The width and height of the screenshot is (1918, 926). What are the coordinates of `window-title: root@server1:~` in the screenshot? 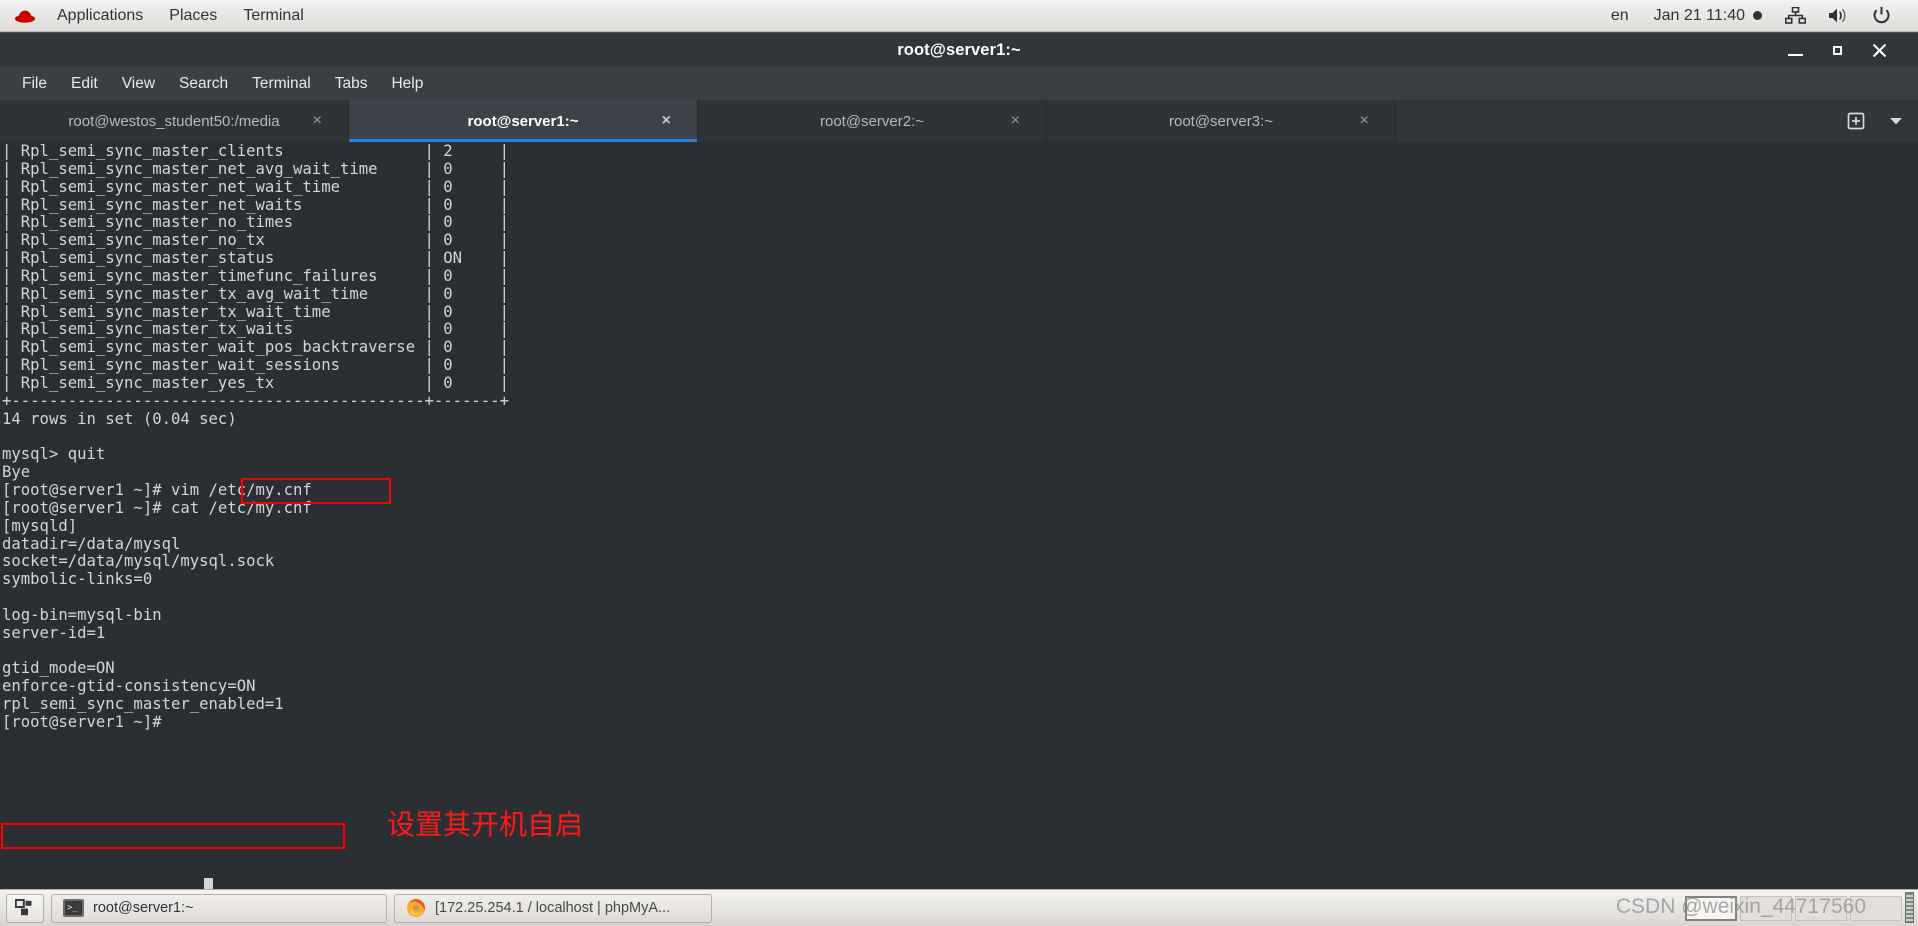 It's located at (959, 49).